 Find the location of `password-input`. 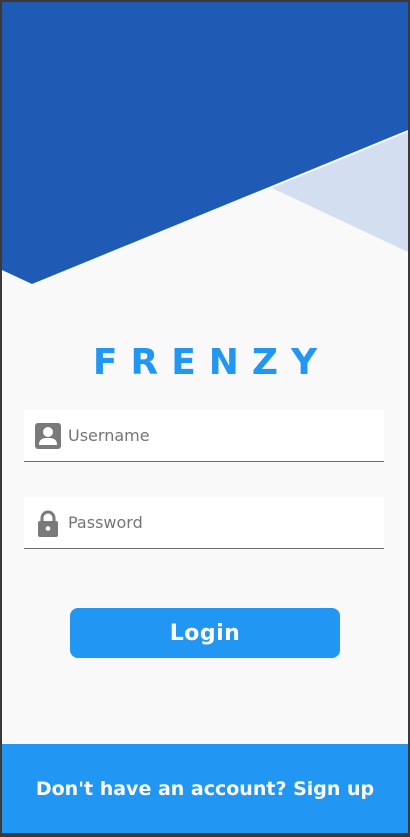

password-input is located at coordinates (218, 522).